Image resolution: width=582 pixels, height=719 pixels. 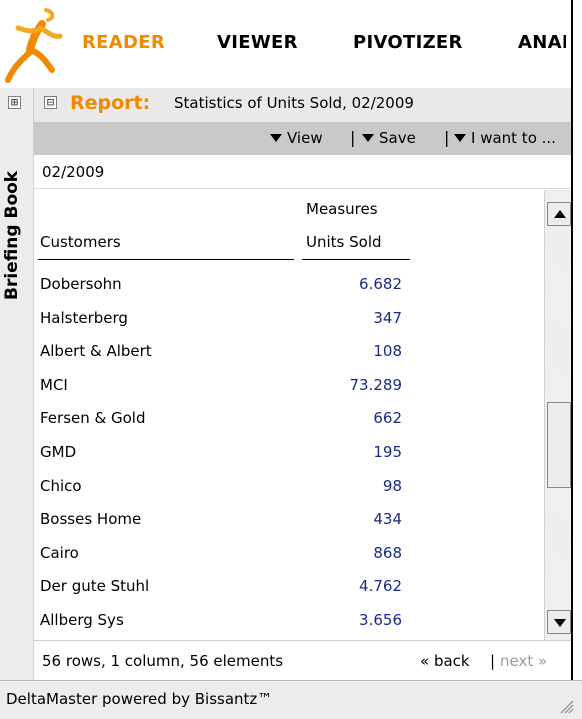 What do you see at coordinates (397, 138) in the screenshot?
I see `save-label: Save` at bounding box center [397, 138].